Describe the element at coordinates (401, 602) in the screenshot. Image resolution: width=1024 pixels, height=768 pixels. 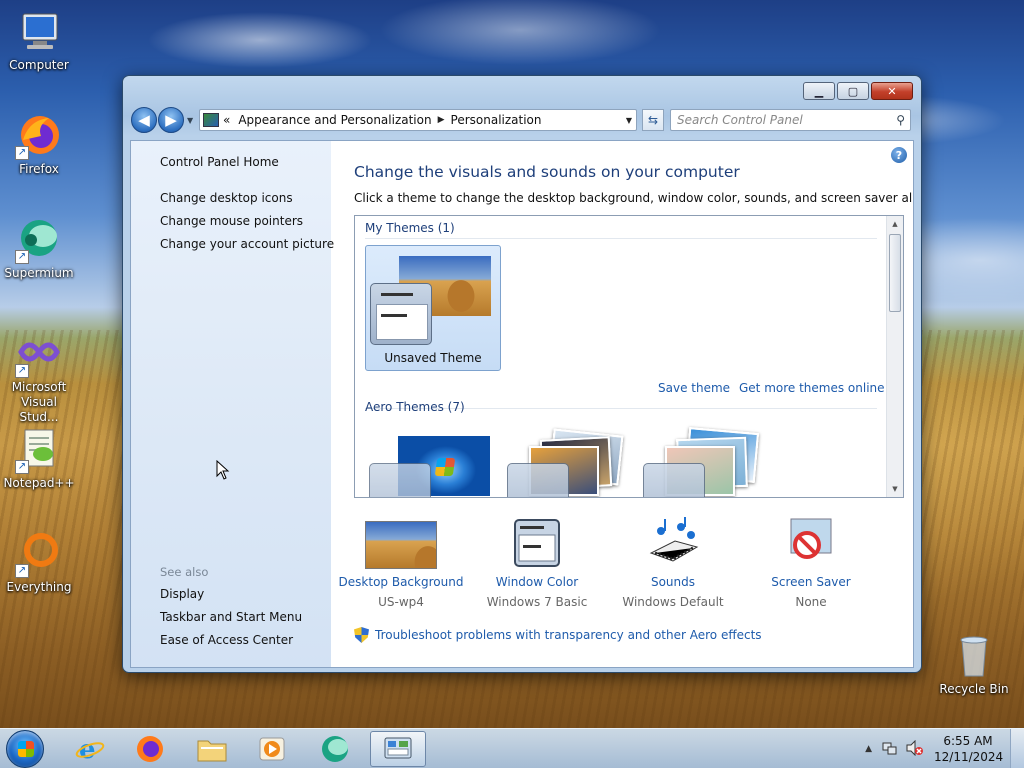
I see `quick-setting-value: US-wp4` at that location.